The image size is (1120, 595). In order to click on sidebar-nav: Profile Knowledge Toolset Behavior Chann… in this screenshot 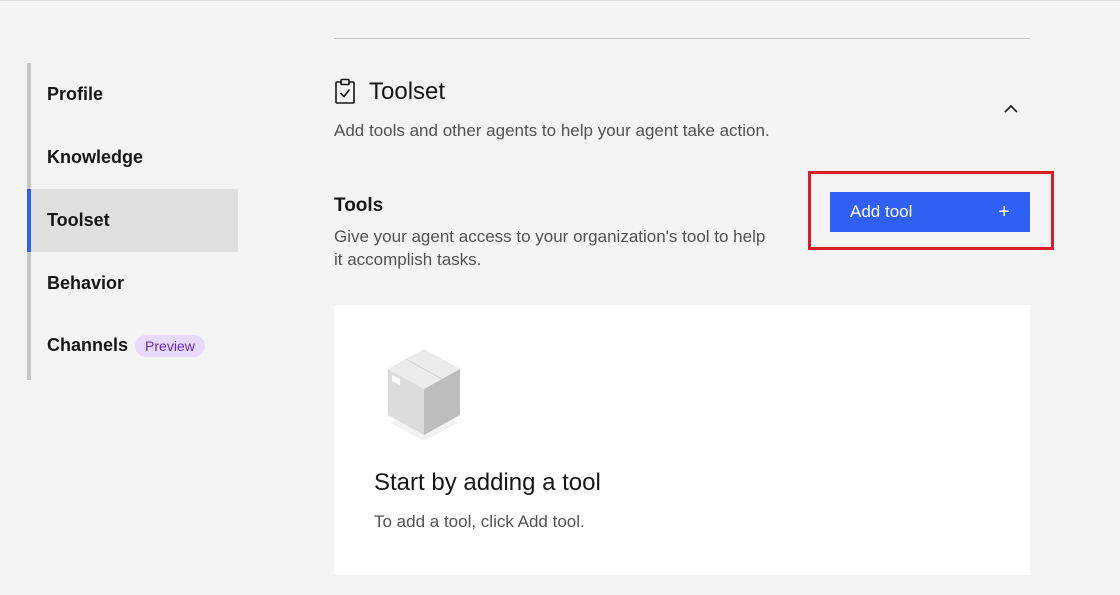, I will do `click(132, 221)`.